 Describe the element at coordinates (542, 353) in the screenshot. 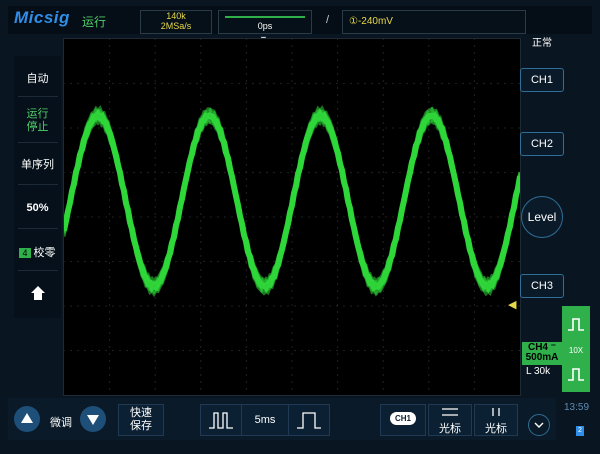

I see `channel-4-button: CH4 ⁻ 500mA` at that location.